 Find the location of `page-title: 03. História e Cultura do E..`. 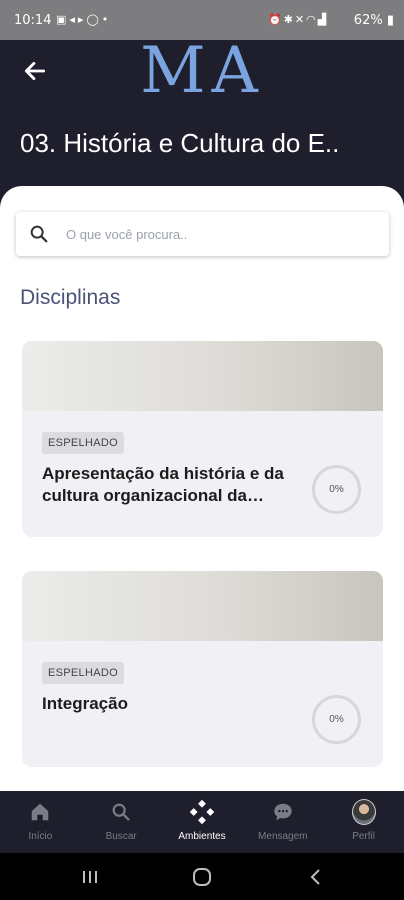

page-title: 03. História e Cultura do E.. is located at coordinates (180, 143).